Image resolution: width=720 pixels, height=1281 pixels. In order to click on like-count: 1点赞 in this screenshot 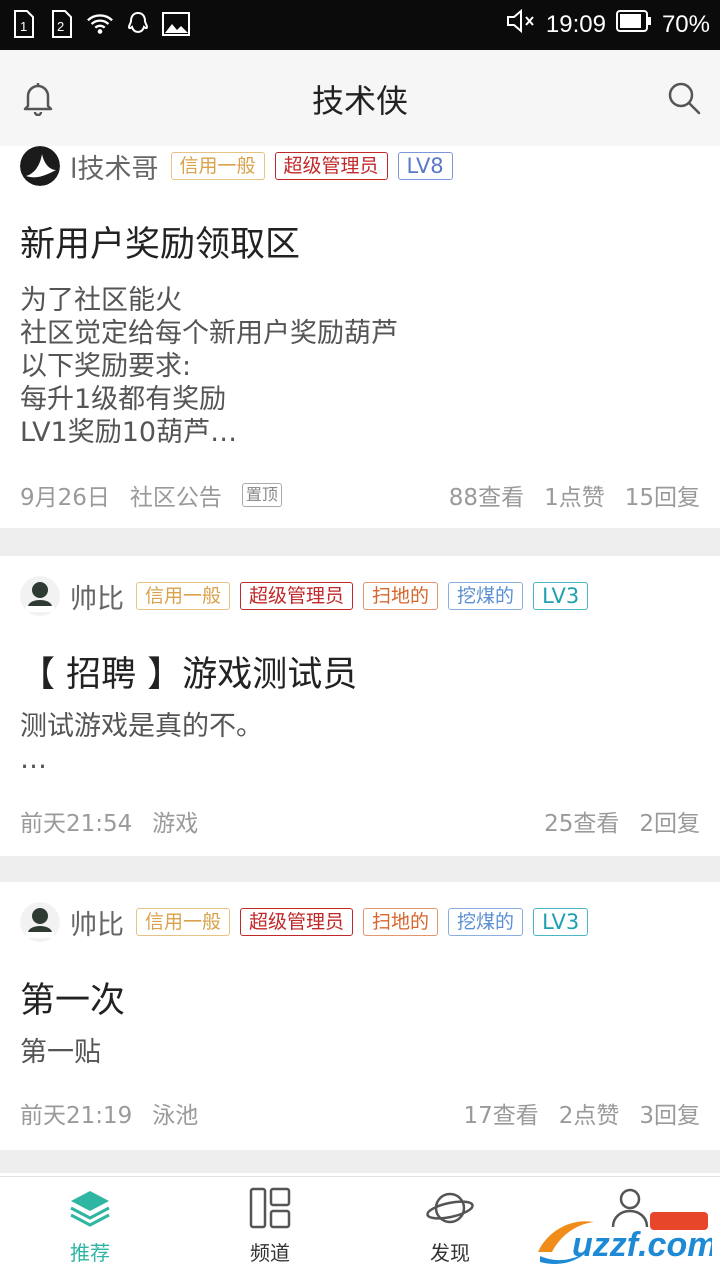, I will do `click(574, 498)`.